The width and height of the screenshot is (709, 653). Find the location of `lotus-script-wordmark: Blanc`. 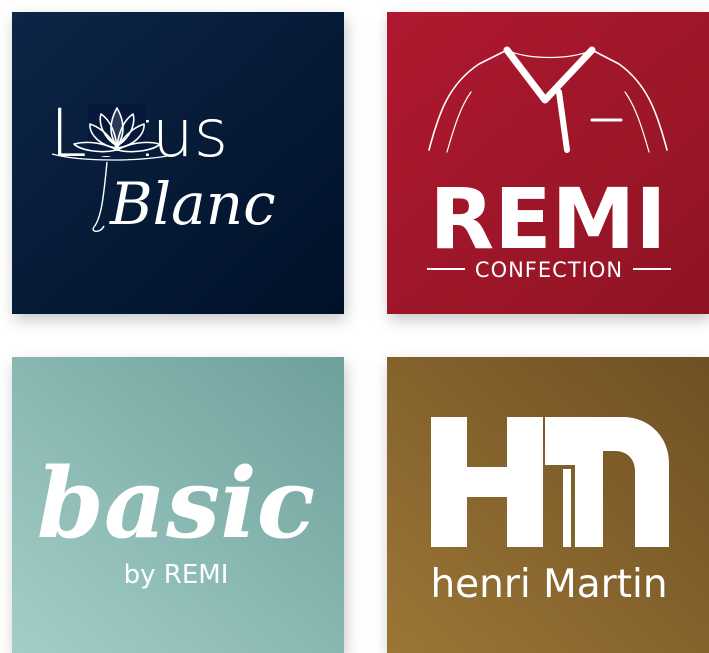

lotus-script-wordmark: Blanc is located at coordinates (192, 204).